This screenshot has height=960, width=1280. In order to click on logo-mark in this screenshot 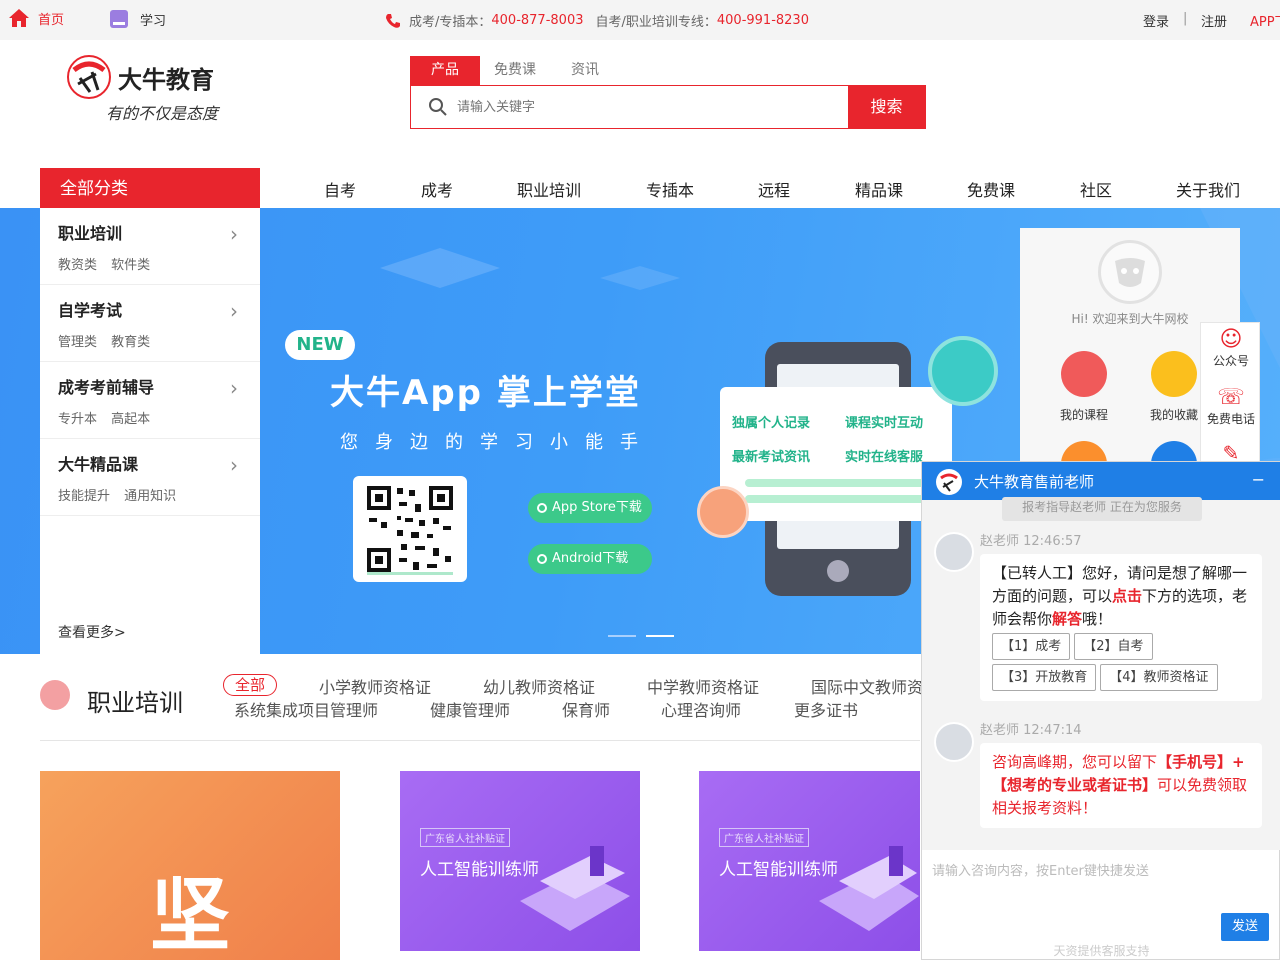, I will do `click(89, 77)`.